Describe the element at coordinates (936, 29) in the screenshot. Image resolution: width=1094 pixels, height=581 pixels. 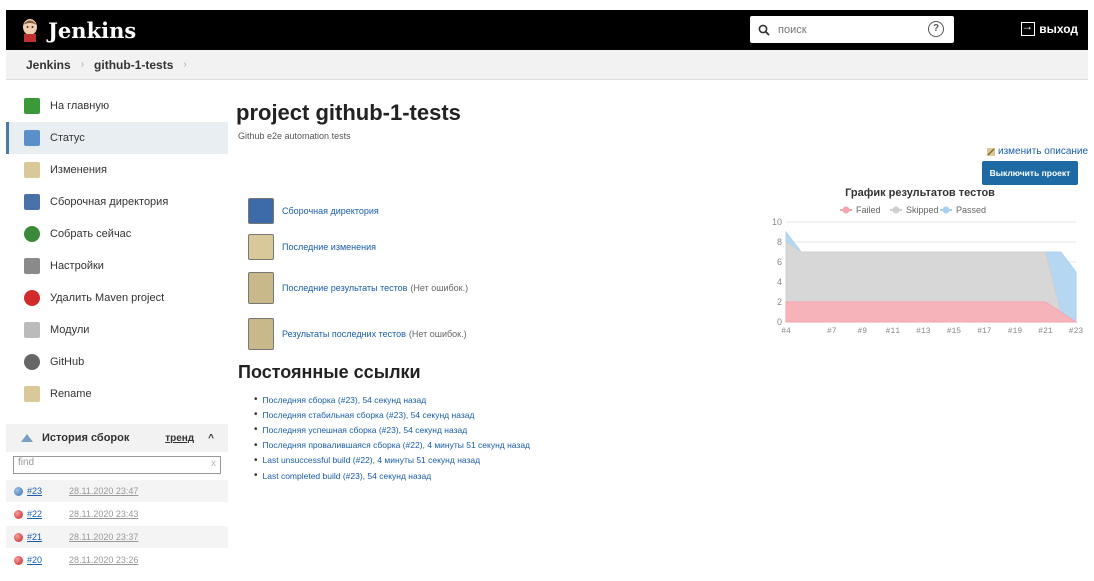
I see `help-icon: ?` at that location.